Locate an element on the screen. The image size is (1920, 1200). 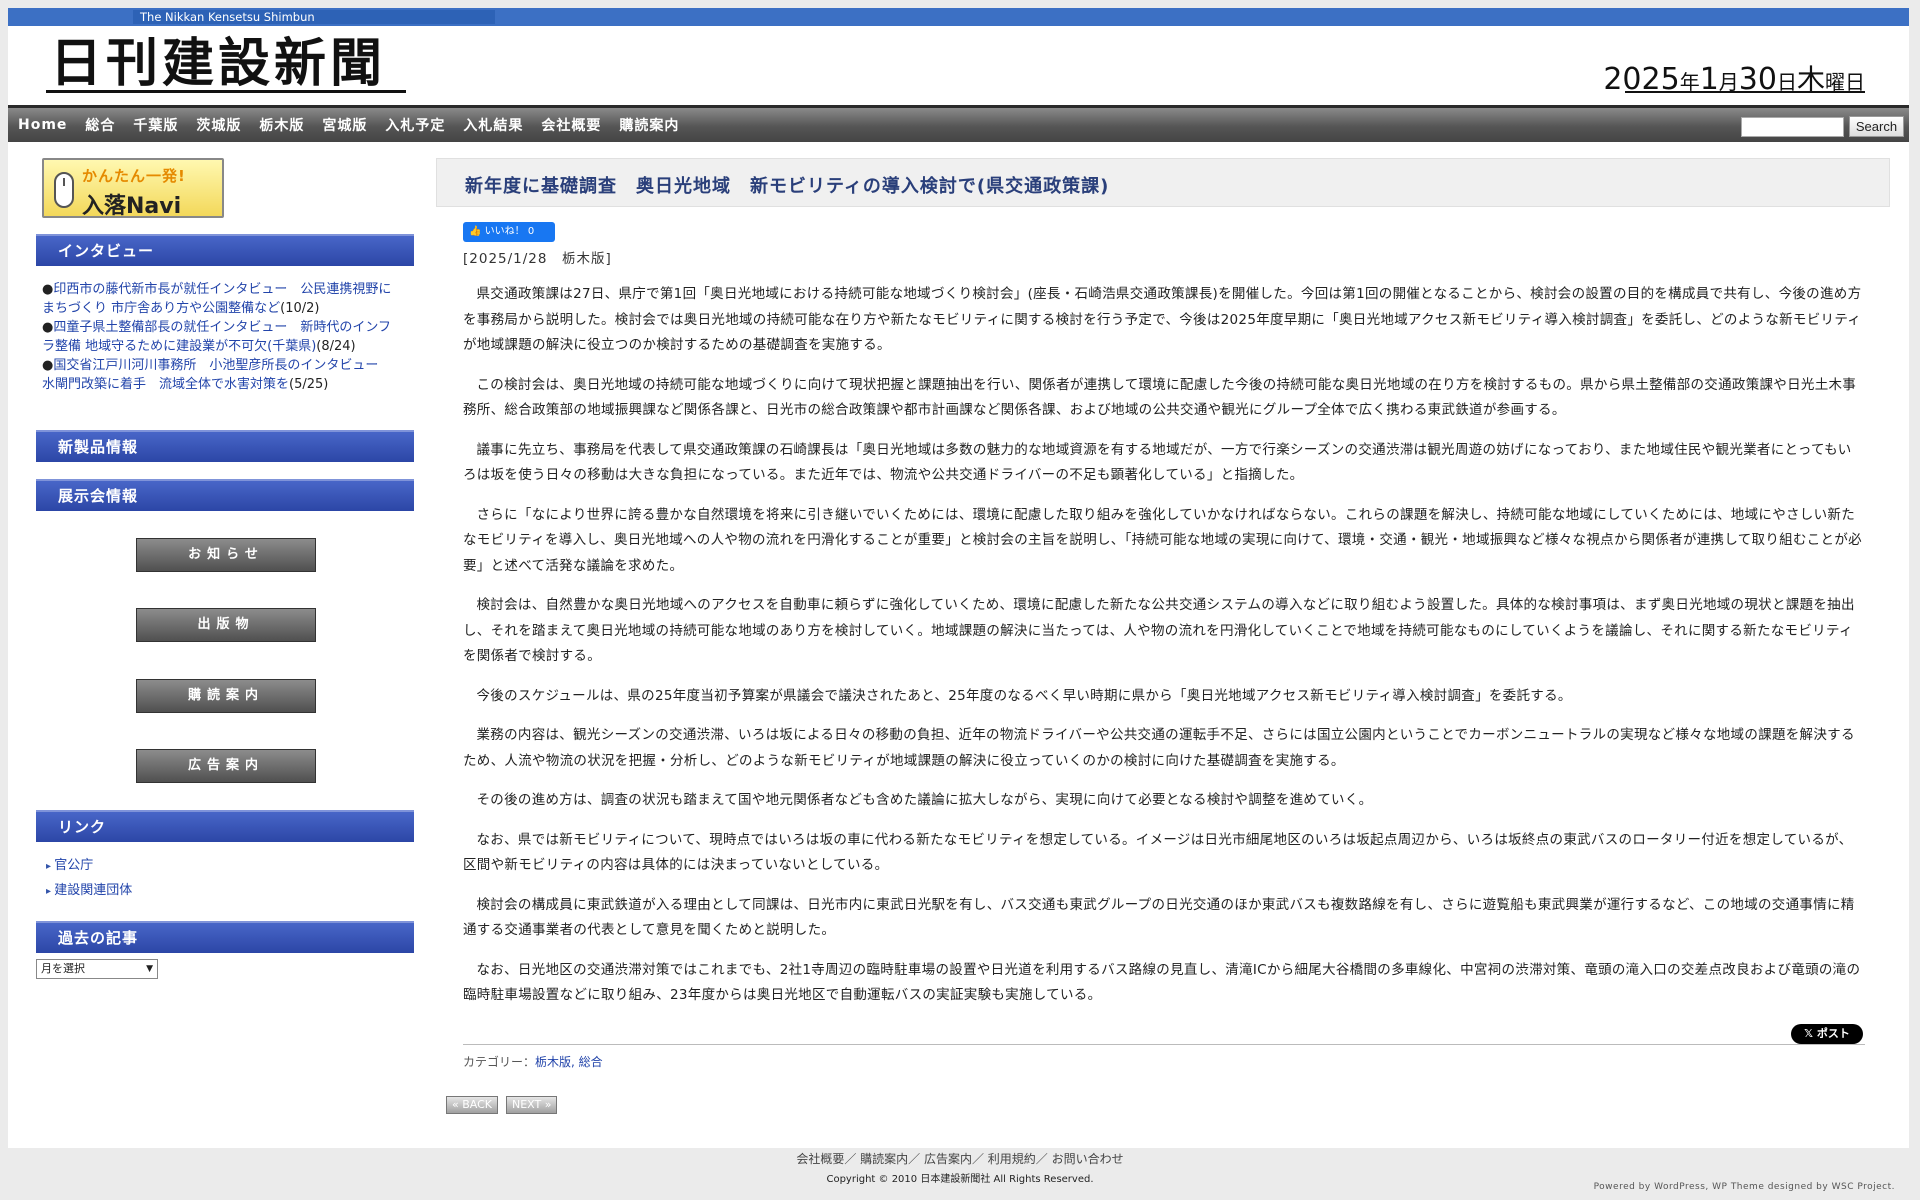
article-title: 新年度に基礎調査 奥日光地域 新モビリティの導入検討で(県交通政策課) is located at coordinates (787, 186).